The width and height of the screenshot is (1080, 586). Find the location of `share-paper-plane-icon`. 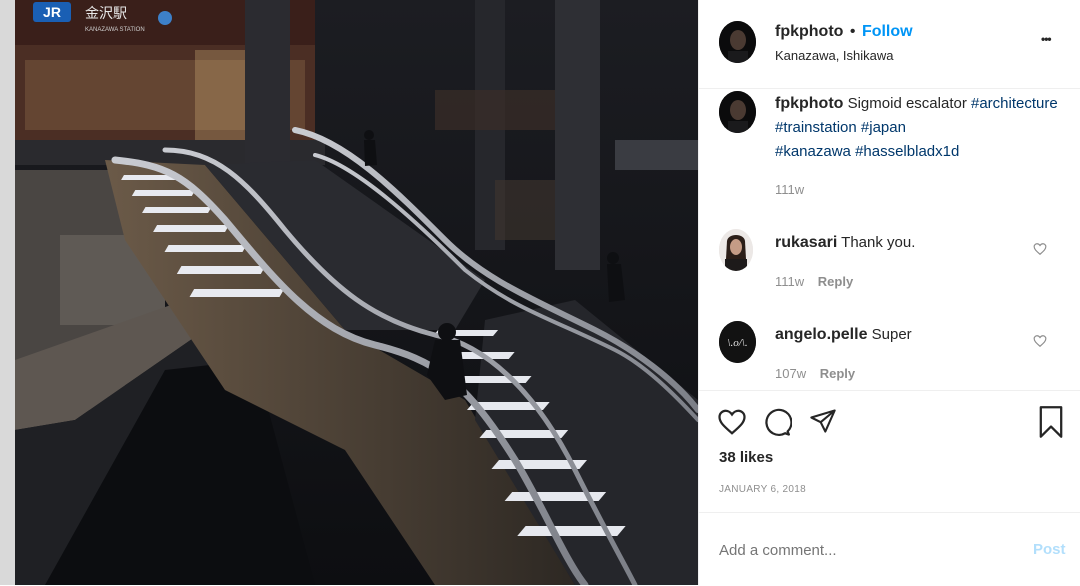

share-paper-plane-icon is located at coordinates (823, 421).